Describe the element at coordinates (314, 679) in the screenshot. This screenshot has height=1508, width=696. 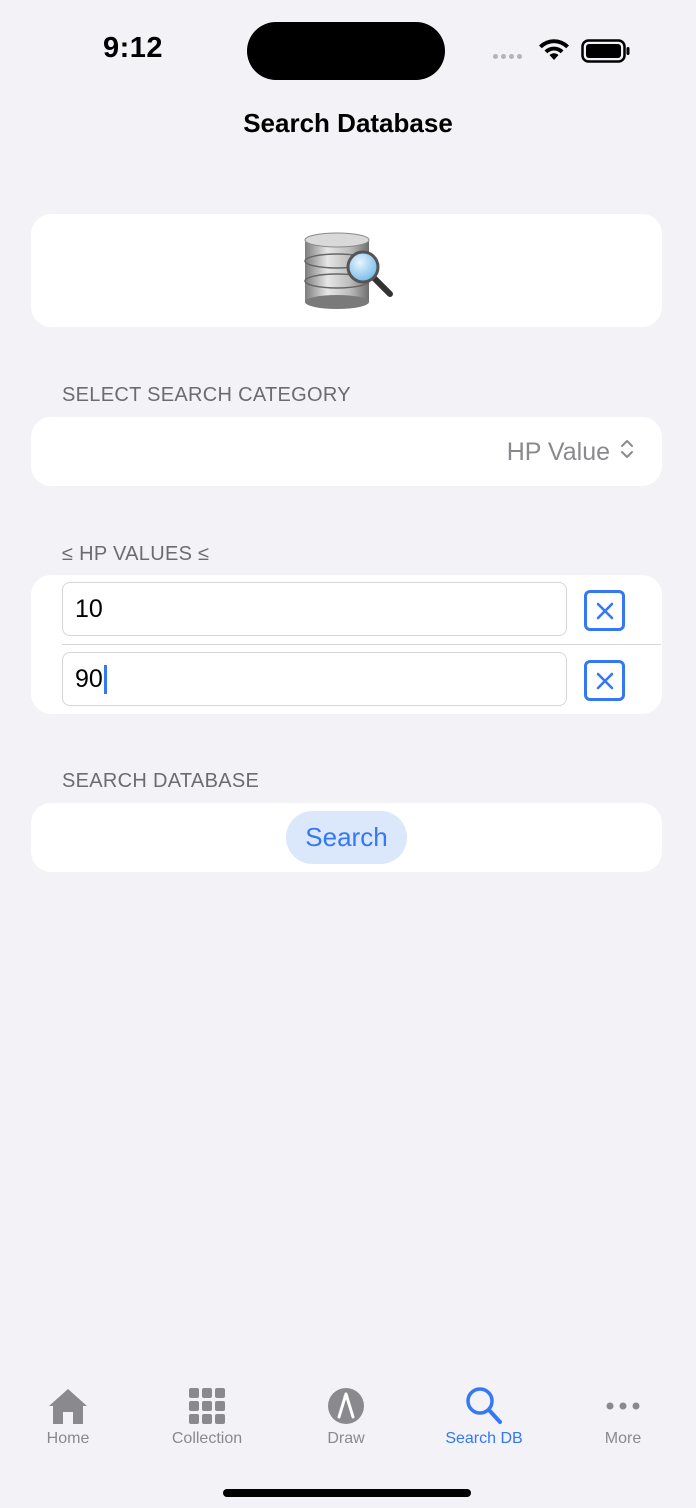
I see `hp-max-field: 90` at that location.